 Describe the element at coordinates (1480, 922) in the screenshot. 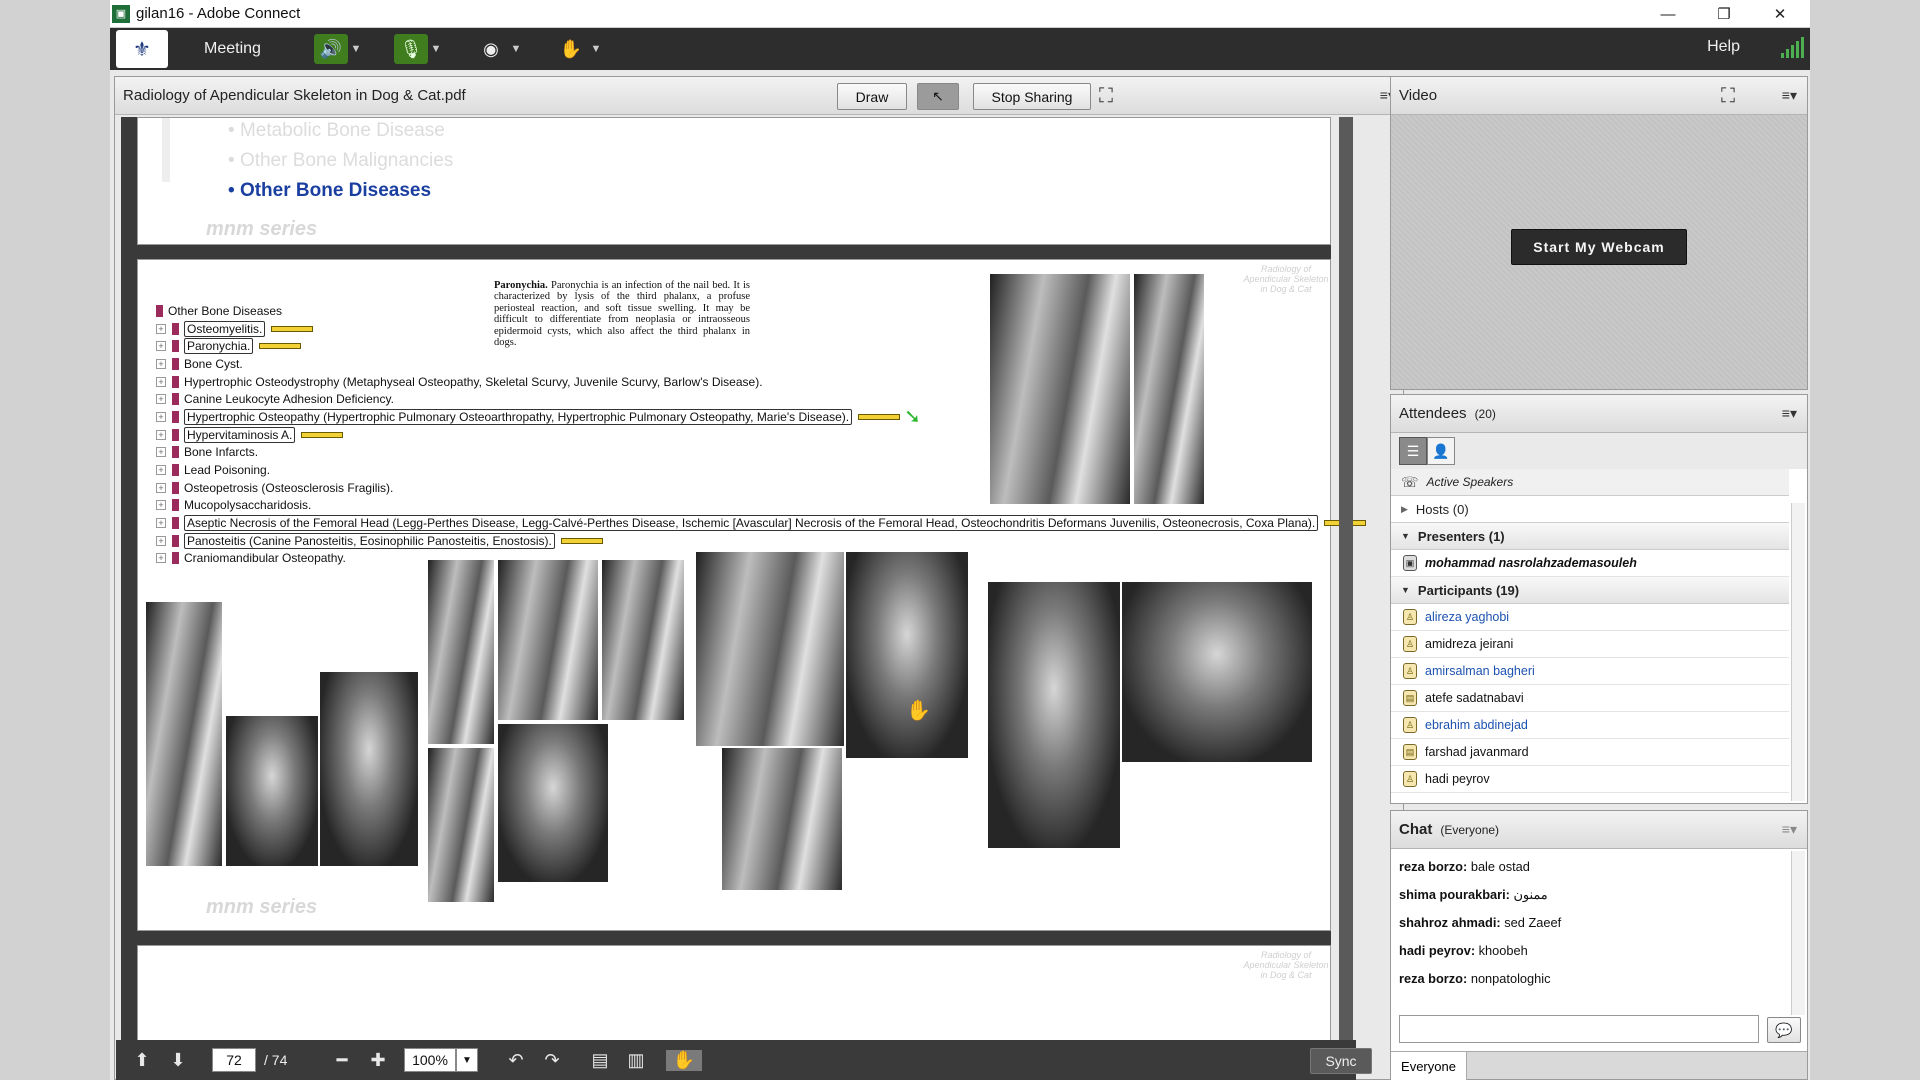

I see `chat-message: shahroz ahmadi: sed Zaeef` at that location.